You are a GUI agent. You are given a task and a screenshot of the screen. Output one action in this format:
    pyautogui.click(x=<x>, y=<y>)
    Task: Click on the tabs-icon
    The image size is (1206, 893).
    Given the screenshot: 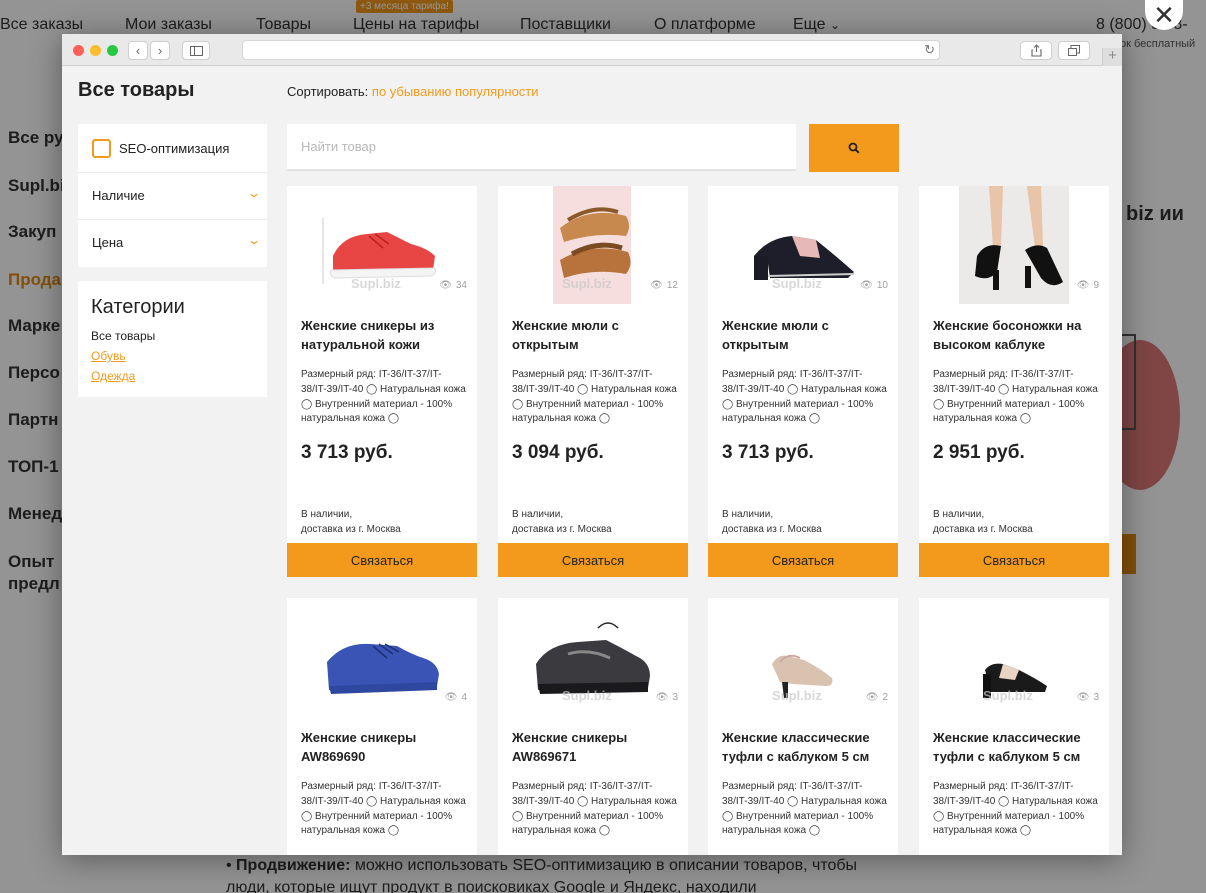 What is the action you would take?
    pyautogui.click(x=1074, y=50)
    